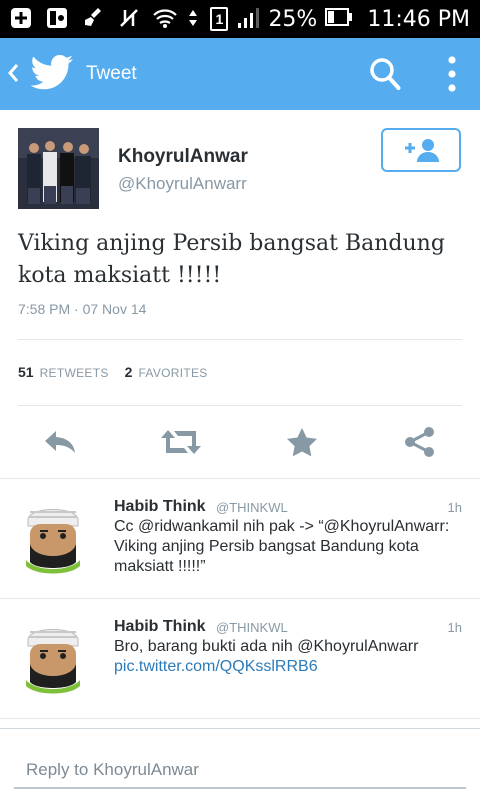 The image size is (480, 800). I want to click on reply-media-link: pic.twitter.com/QQKsslRRB6, so click(284, 667).